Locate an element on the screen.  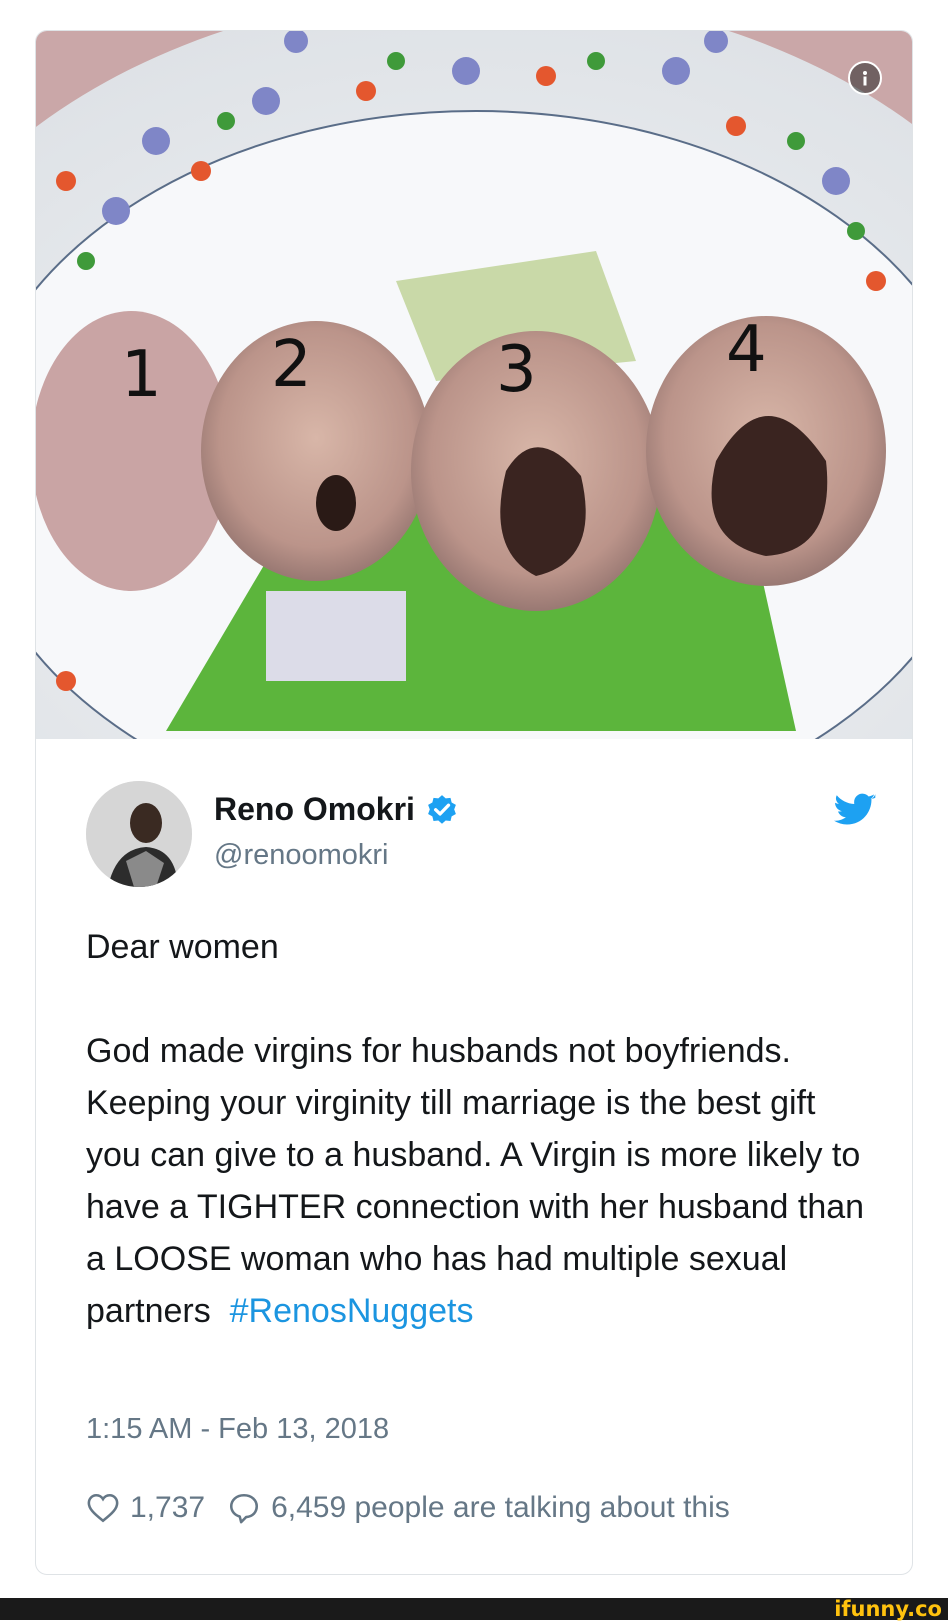
slice-label-4: 4 is located at coordinates (746, 350).